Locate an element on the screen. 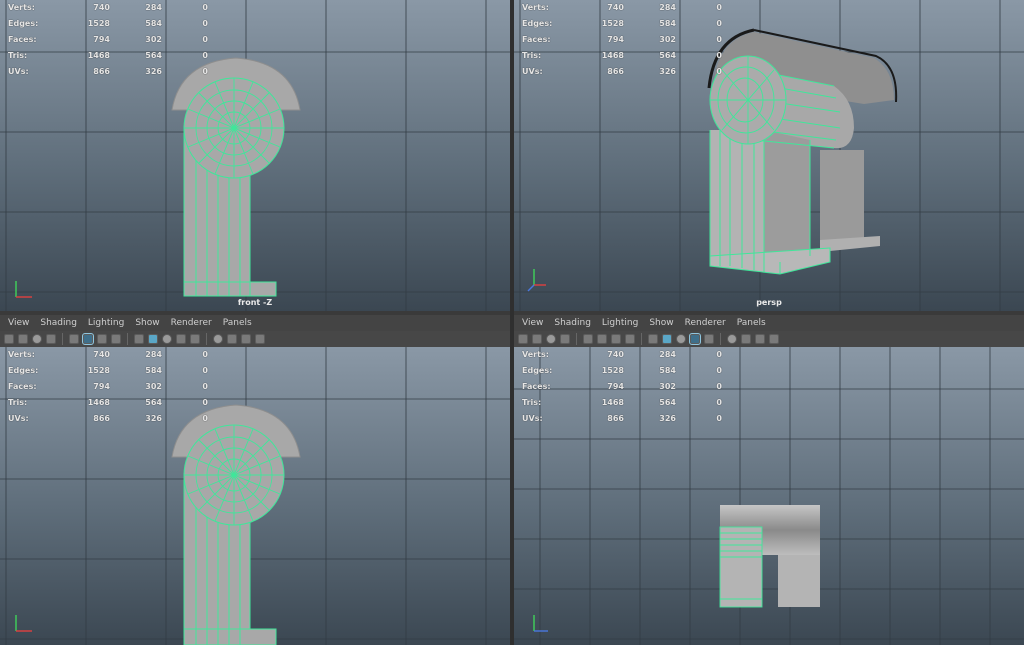  camera-label: front -Z is located at coordinates (255, 302).